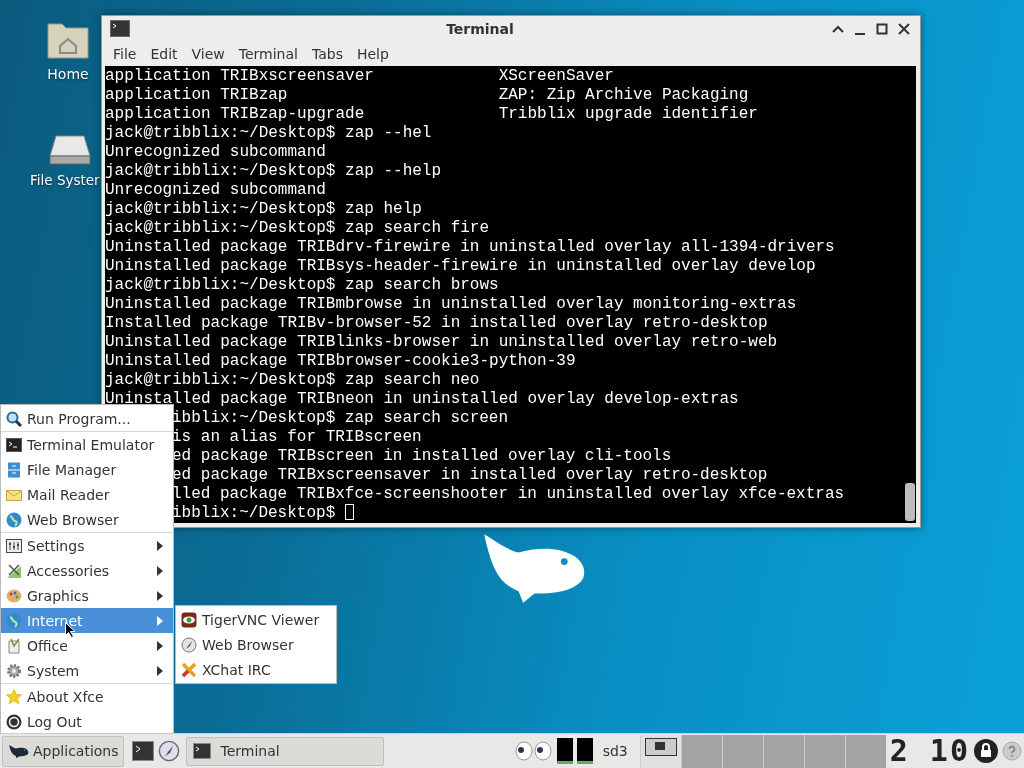 The image size is (1024, 768). Describe the element at coordinates (1012, 751) in the screenshot. I see `help-icon` at that location.